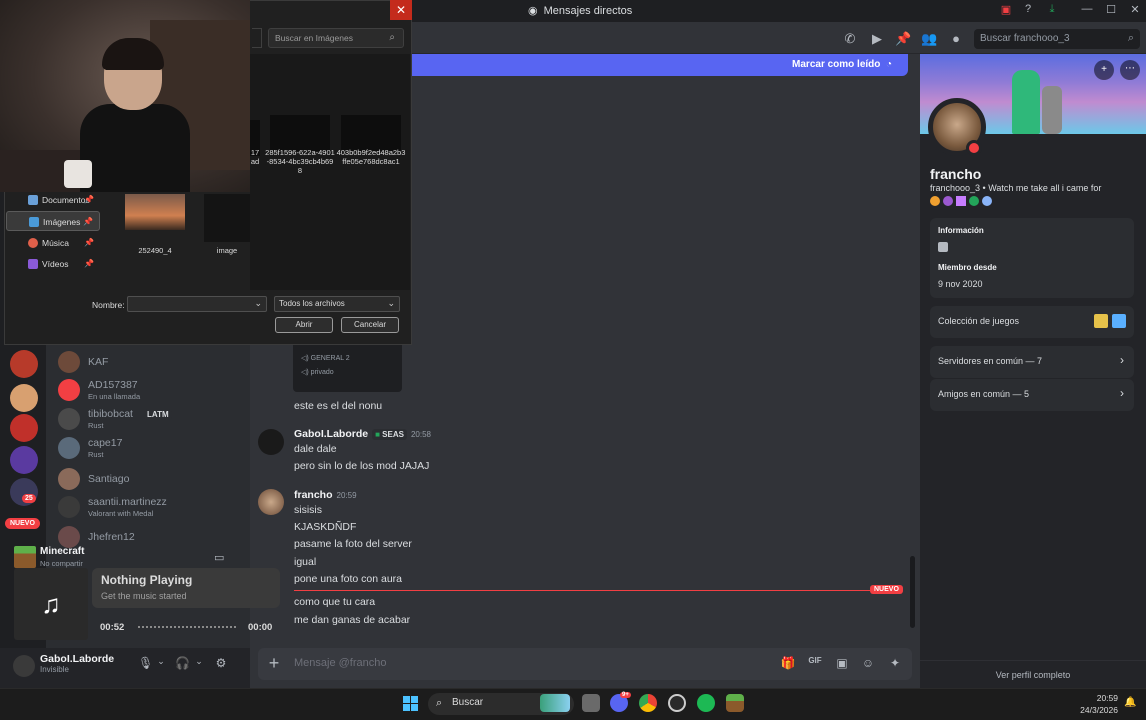 The height and width of the screenshot is (720, 1146). Describe the element at coordinates (53, 264) in the screenshot. I see `nav-videos: Vídeos 📌` at that location.